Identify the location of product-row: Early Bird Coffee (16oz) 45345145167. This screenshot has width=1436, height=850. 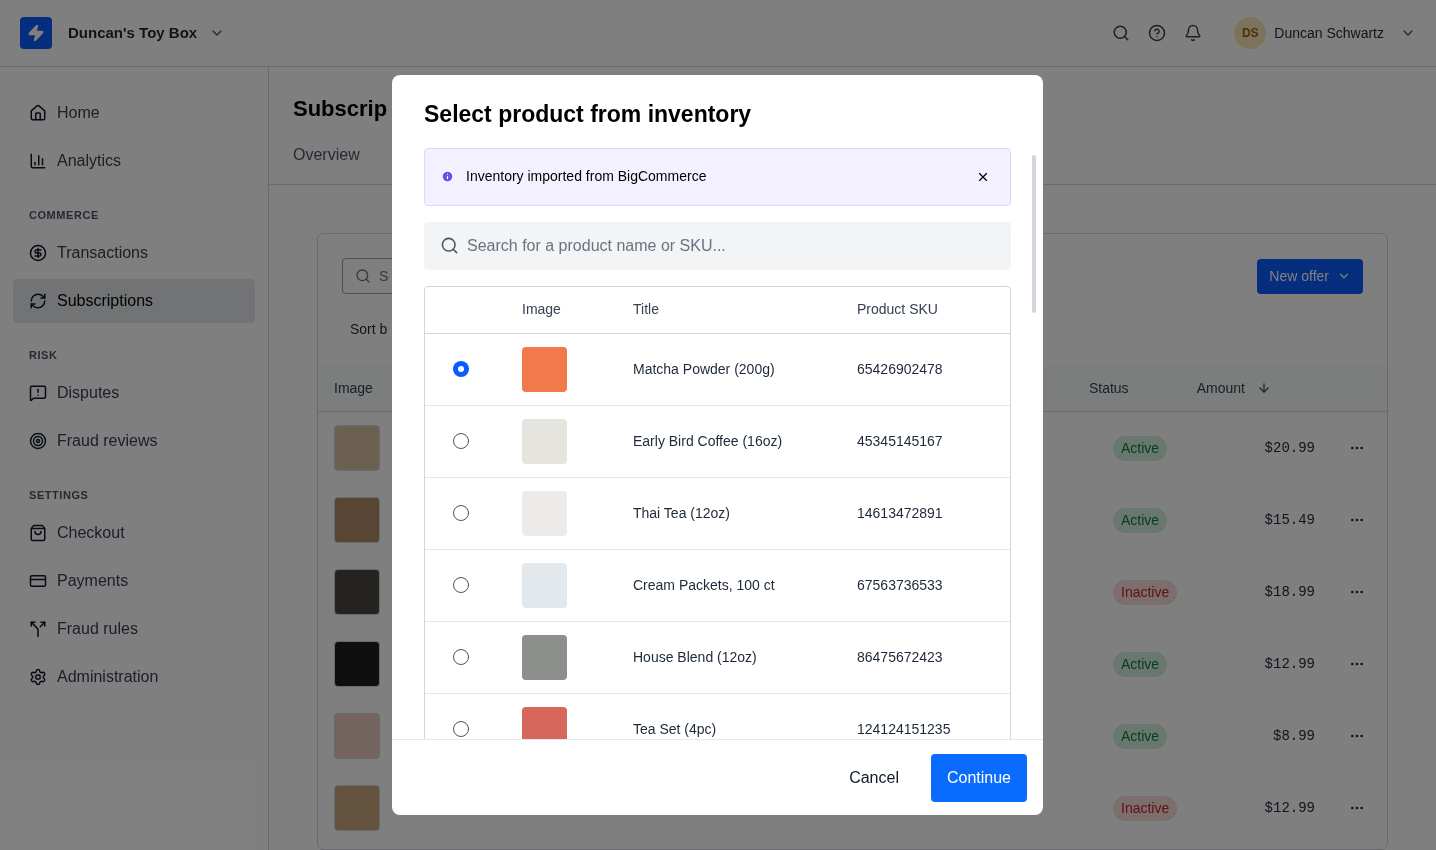
(717, 441).